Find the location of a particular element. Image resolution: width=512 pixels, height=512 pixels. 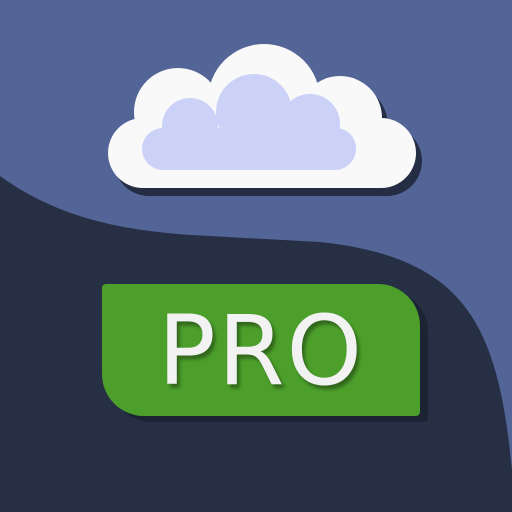

pro-label: PRO is located at coordinates (261, 351).